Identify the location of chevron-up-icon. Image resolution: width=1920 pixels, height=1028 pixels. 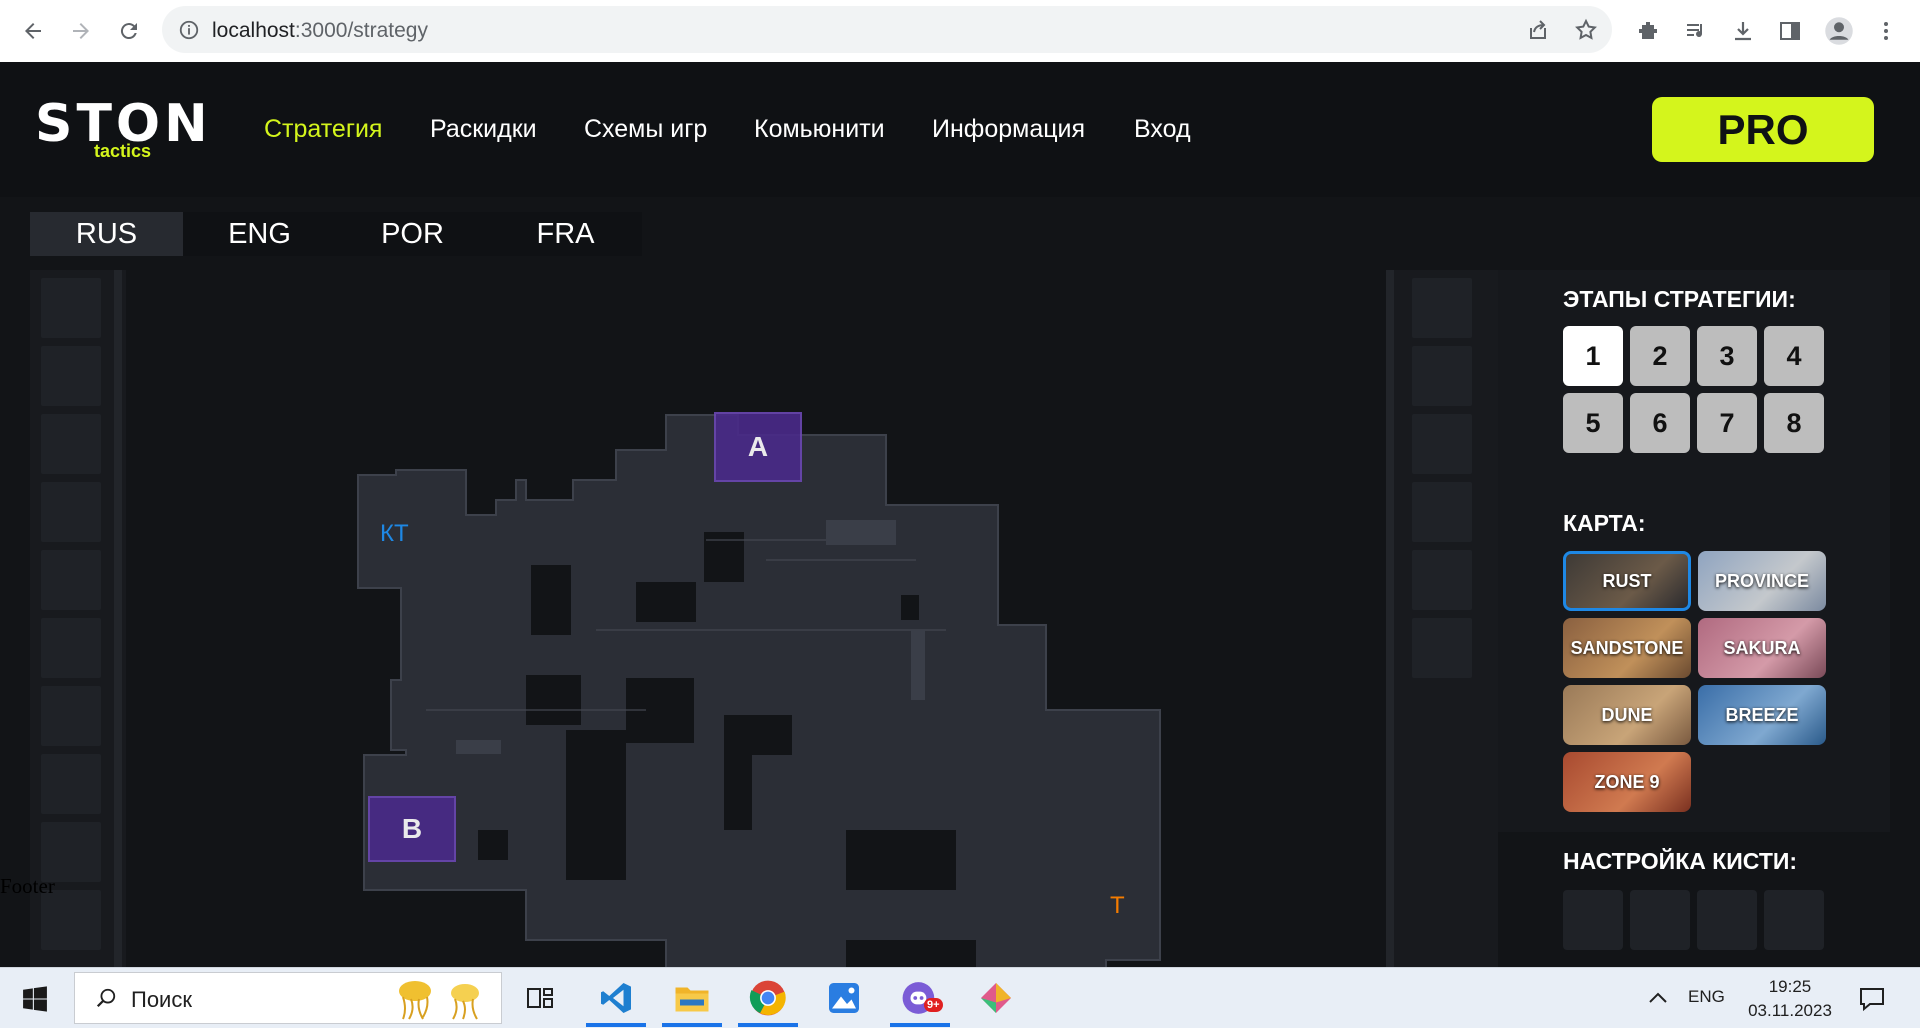
(1658, 998).